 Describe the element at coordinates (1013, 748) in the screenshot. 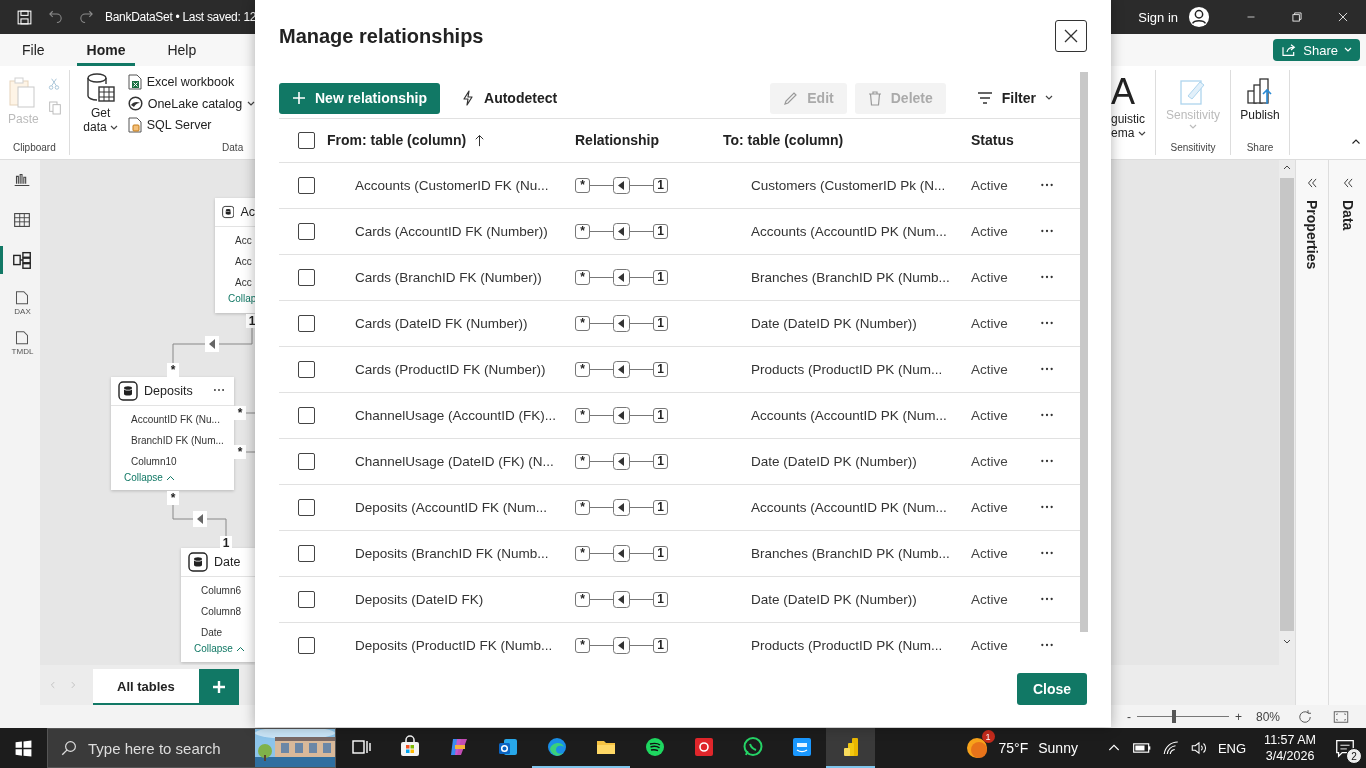

I see `weather-temperature: 75°F` at that location.